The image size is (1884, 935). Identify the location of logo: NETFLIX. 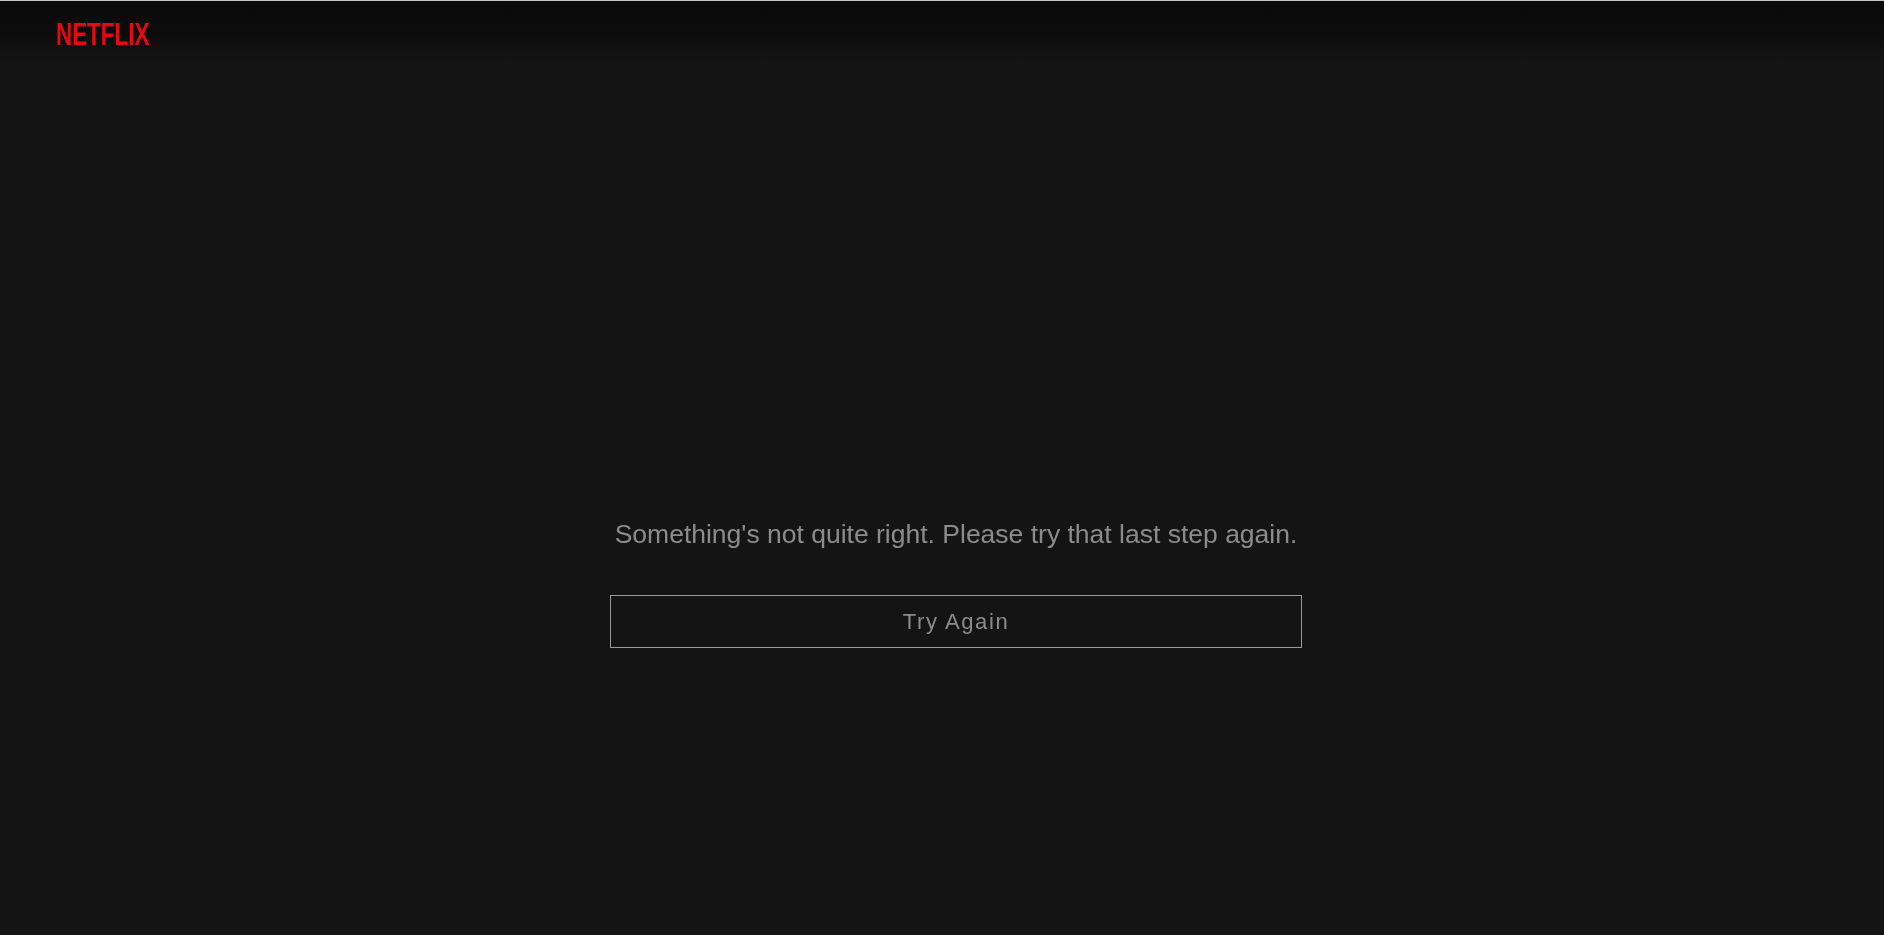
(103, 34).